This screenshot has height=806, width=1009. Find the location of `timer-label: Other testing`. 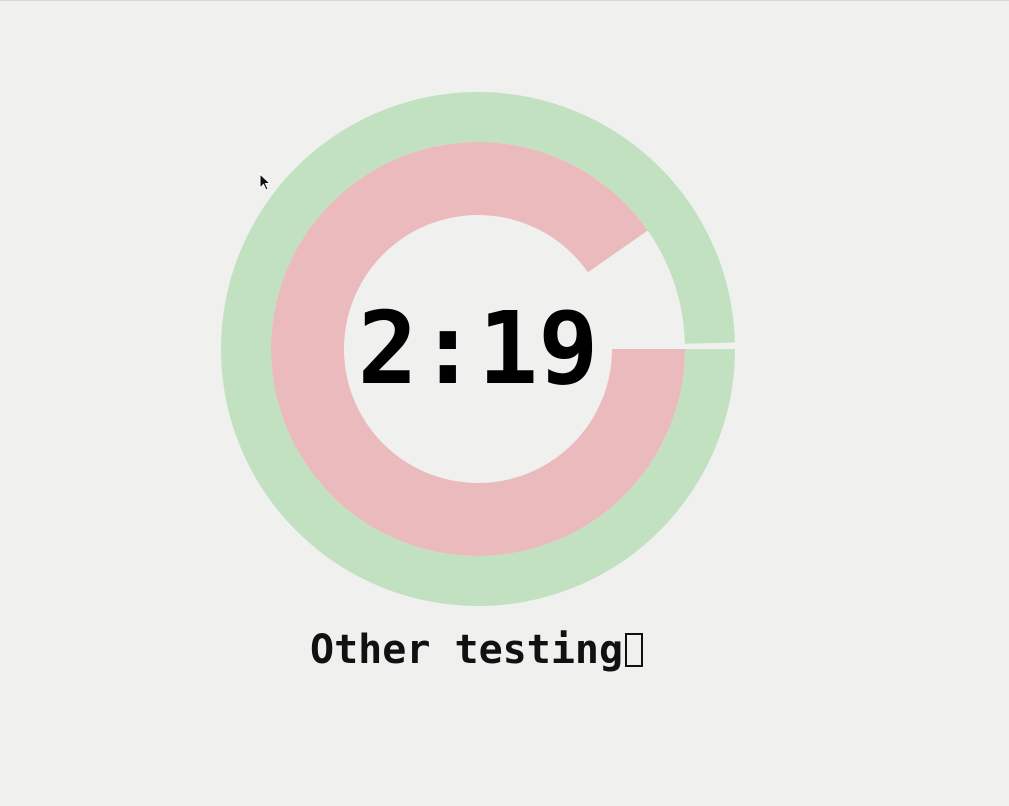

timer-label: Other testing is located at coordinates (477, 650).